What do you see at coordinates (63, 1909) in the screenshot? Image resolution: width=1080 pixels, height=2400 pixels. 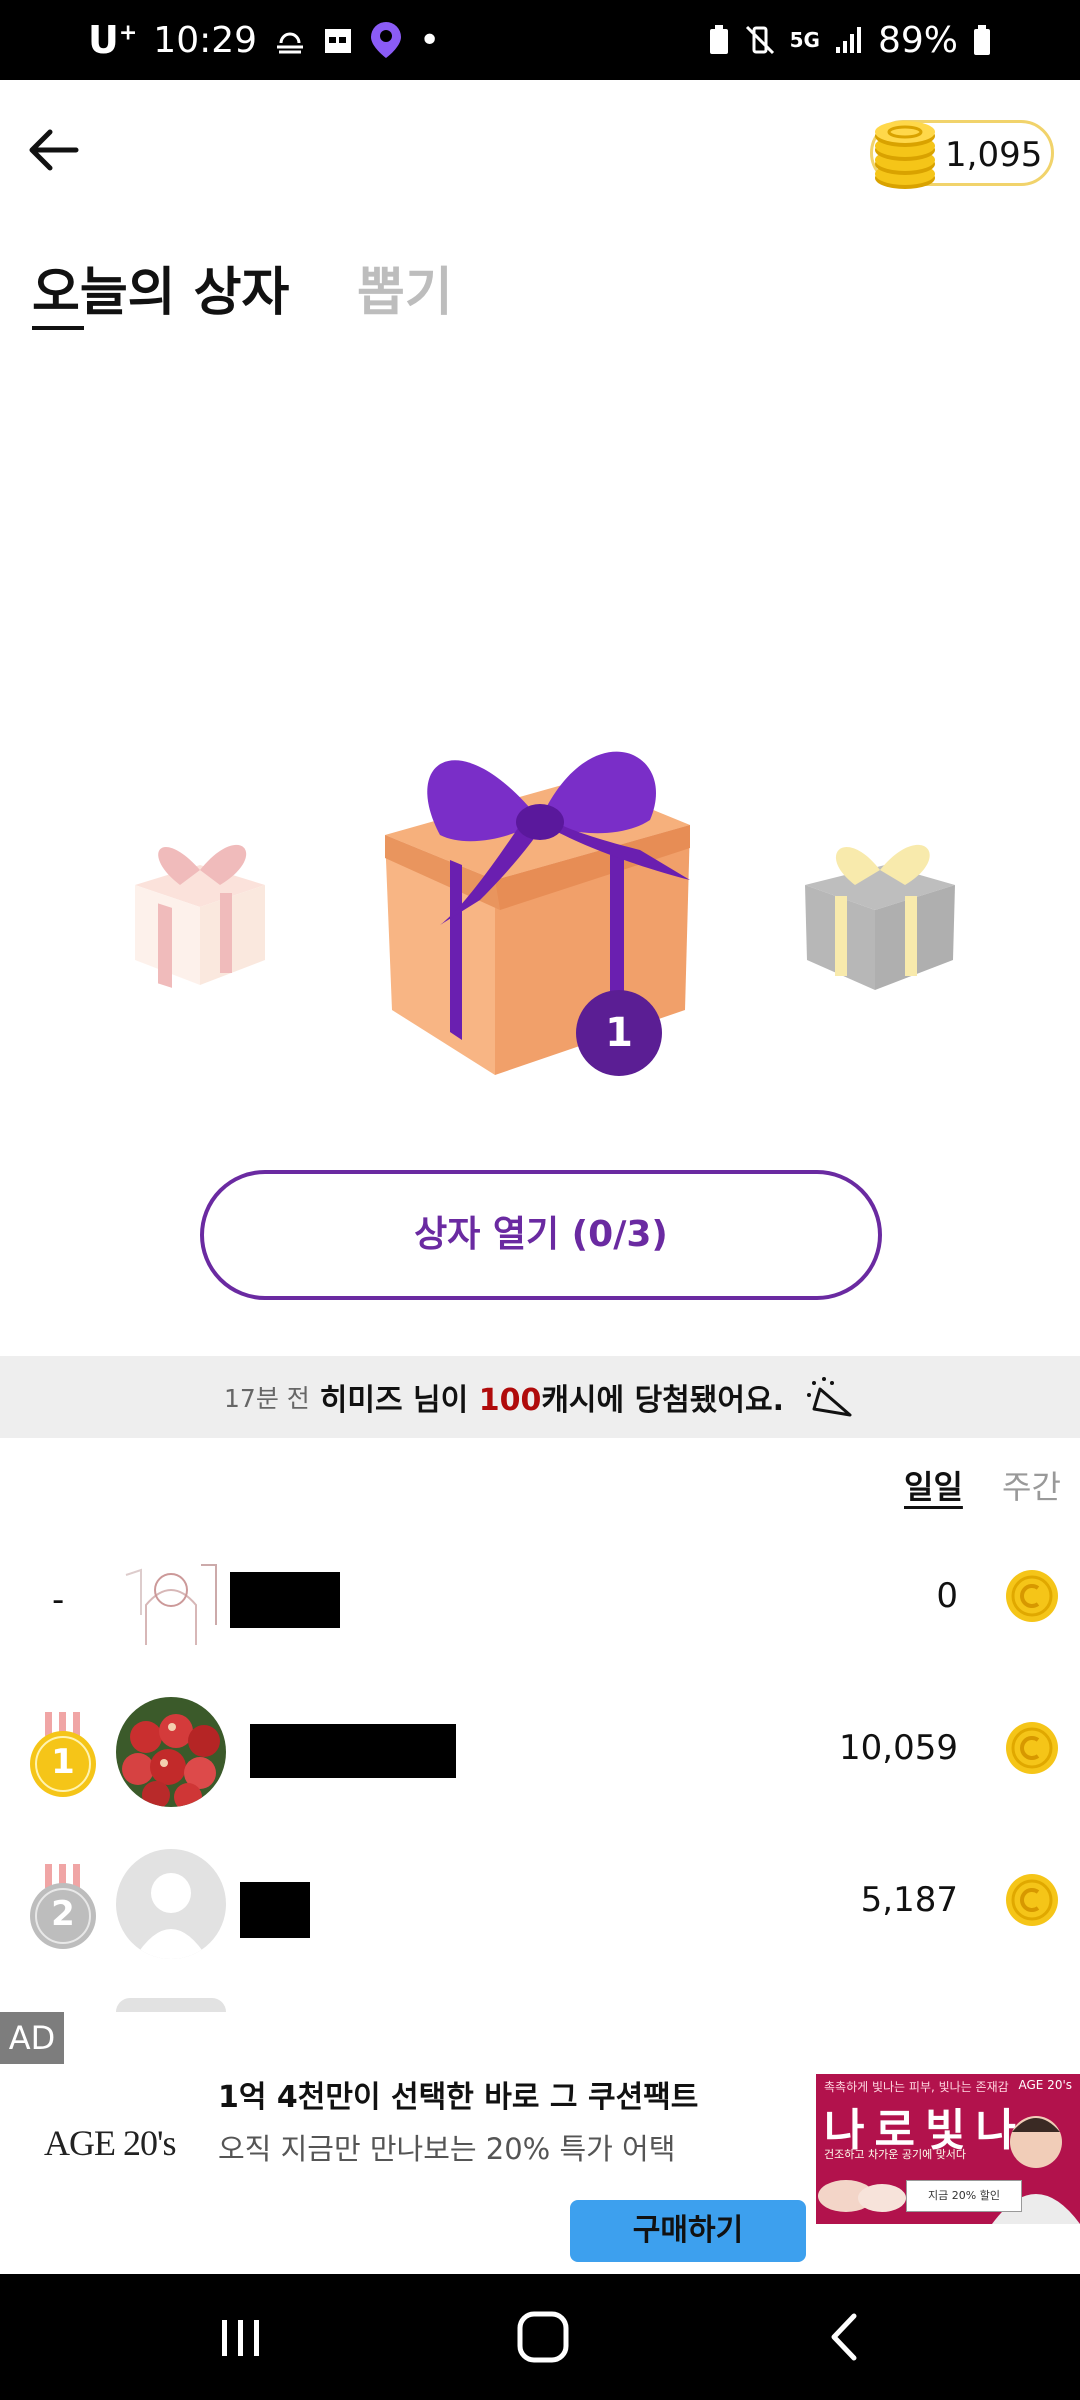 I see `silver-medal-icon: 2` at bounding box center [63, 1909].